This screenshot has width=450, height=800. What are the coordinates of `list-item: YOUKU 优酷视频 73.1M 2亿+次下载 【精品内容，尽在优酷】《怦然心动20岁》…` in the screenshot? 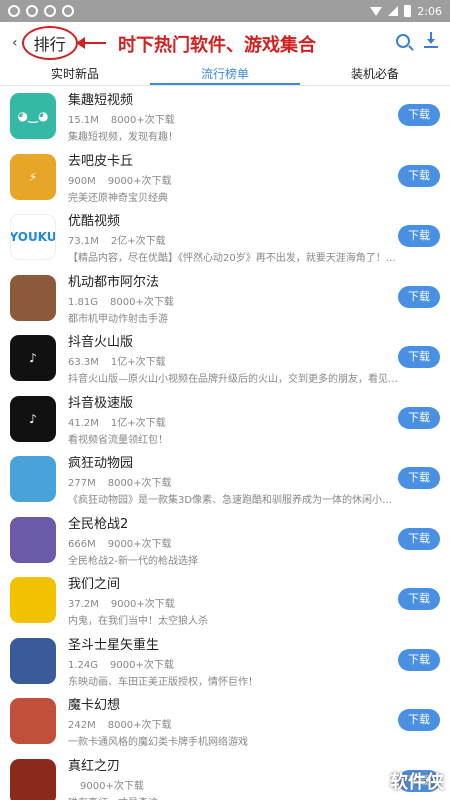 It's located at (225, 237).